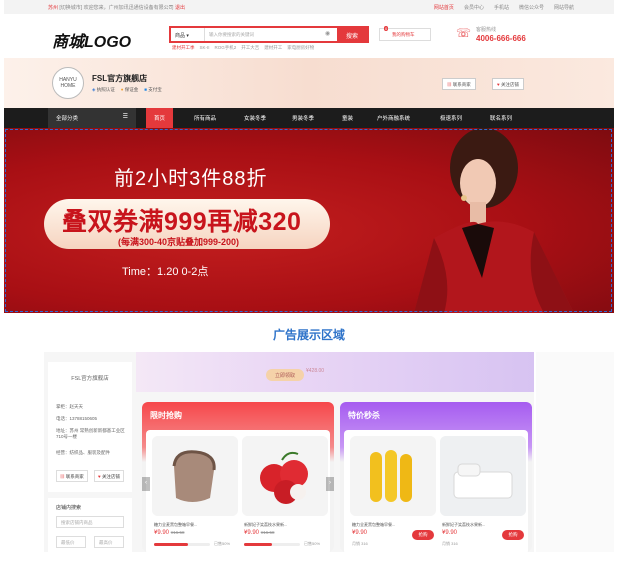 The image size is (618, 576). What do you see at coordinates (103, 89) in the screenshot?
I see `license-badge: ◈ 执照认证` at bounding box center [103, 89].